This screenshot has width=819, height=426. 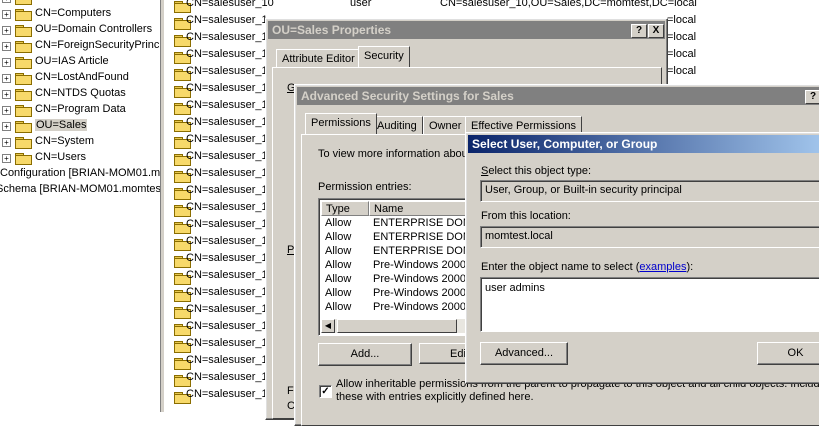 I want to click on tree-item: + OU=IAS Article, so click(x=80, y=62).